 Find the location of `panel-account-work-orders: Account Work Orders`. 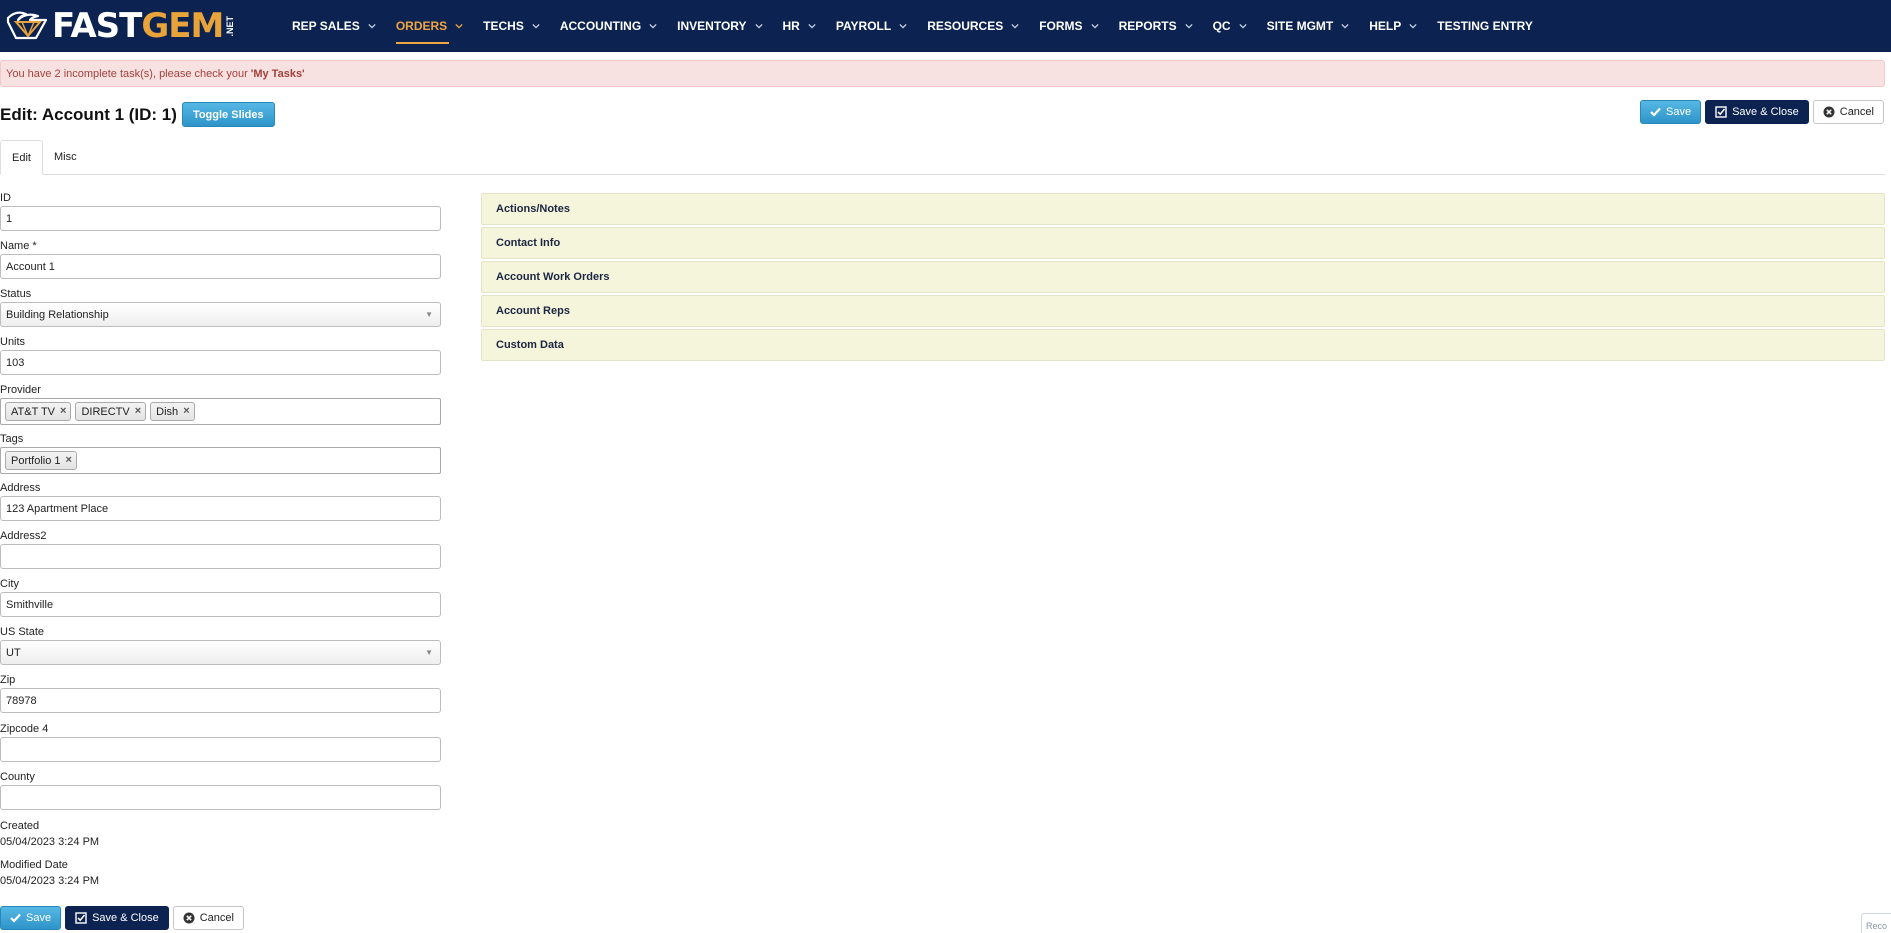

panel-account-work-orders: Account Work Orders is located at coordinates (1183, 277).